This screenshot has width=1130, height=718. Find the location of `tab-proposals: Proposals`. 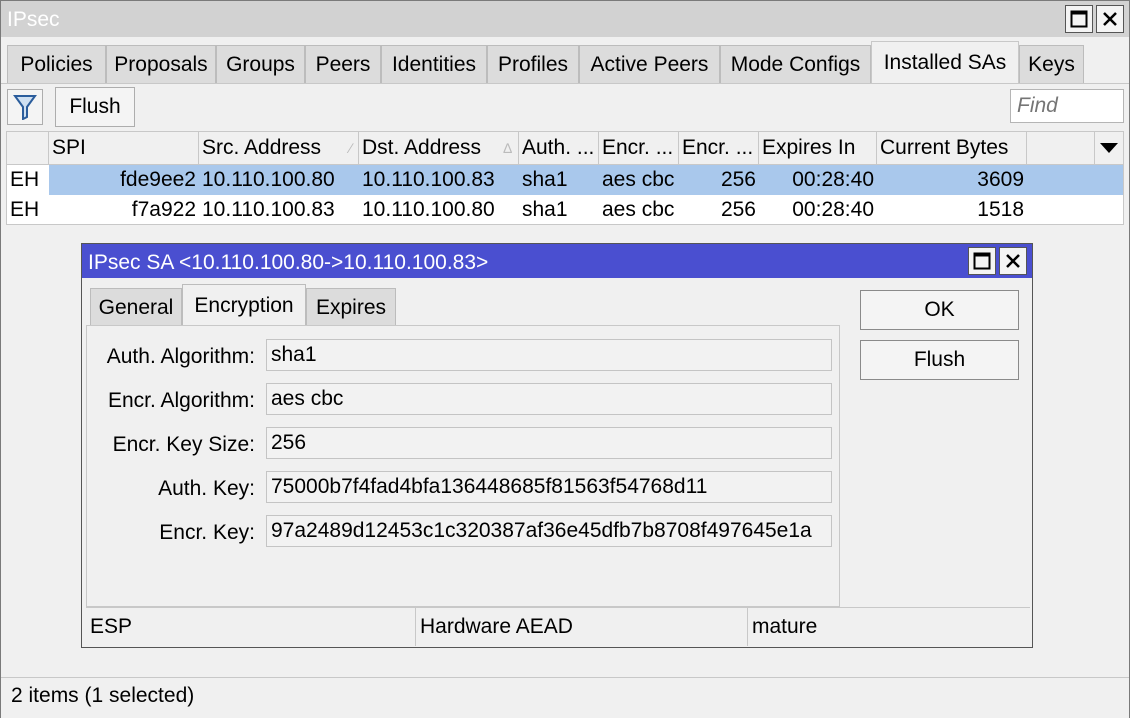

tab-proposals: Proposals is located at coordinates (161, 64).